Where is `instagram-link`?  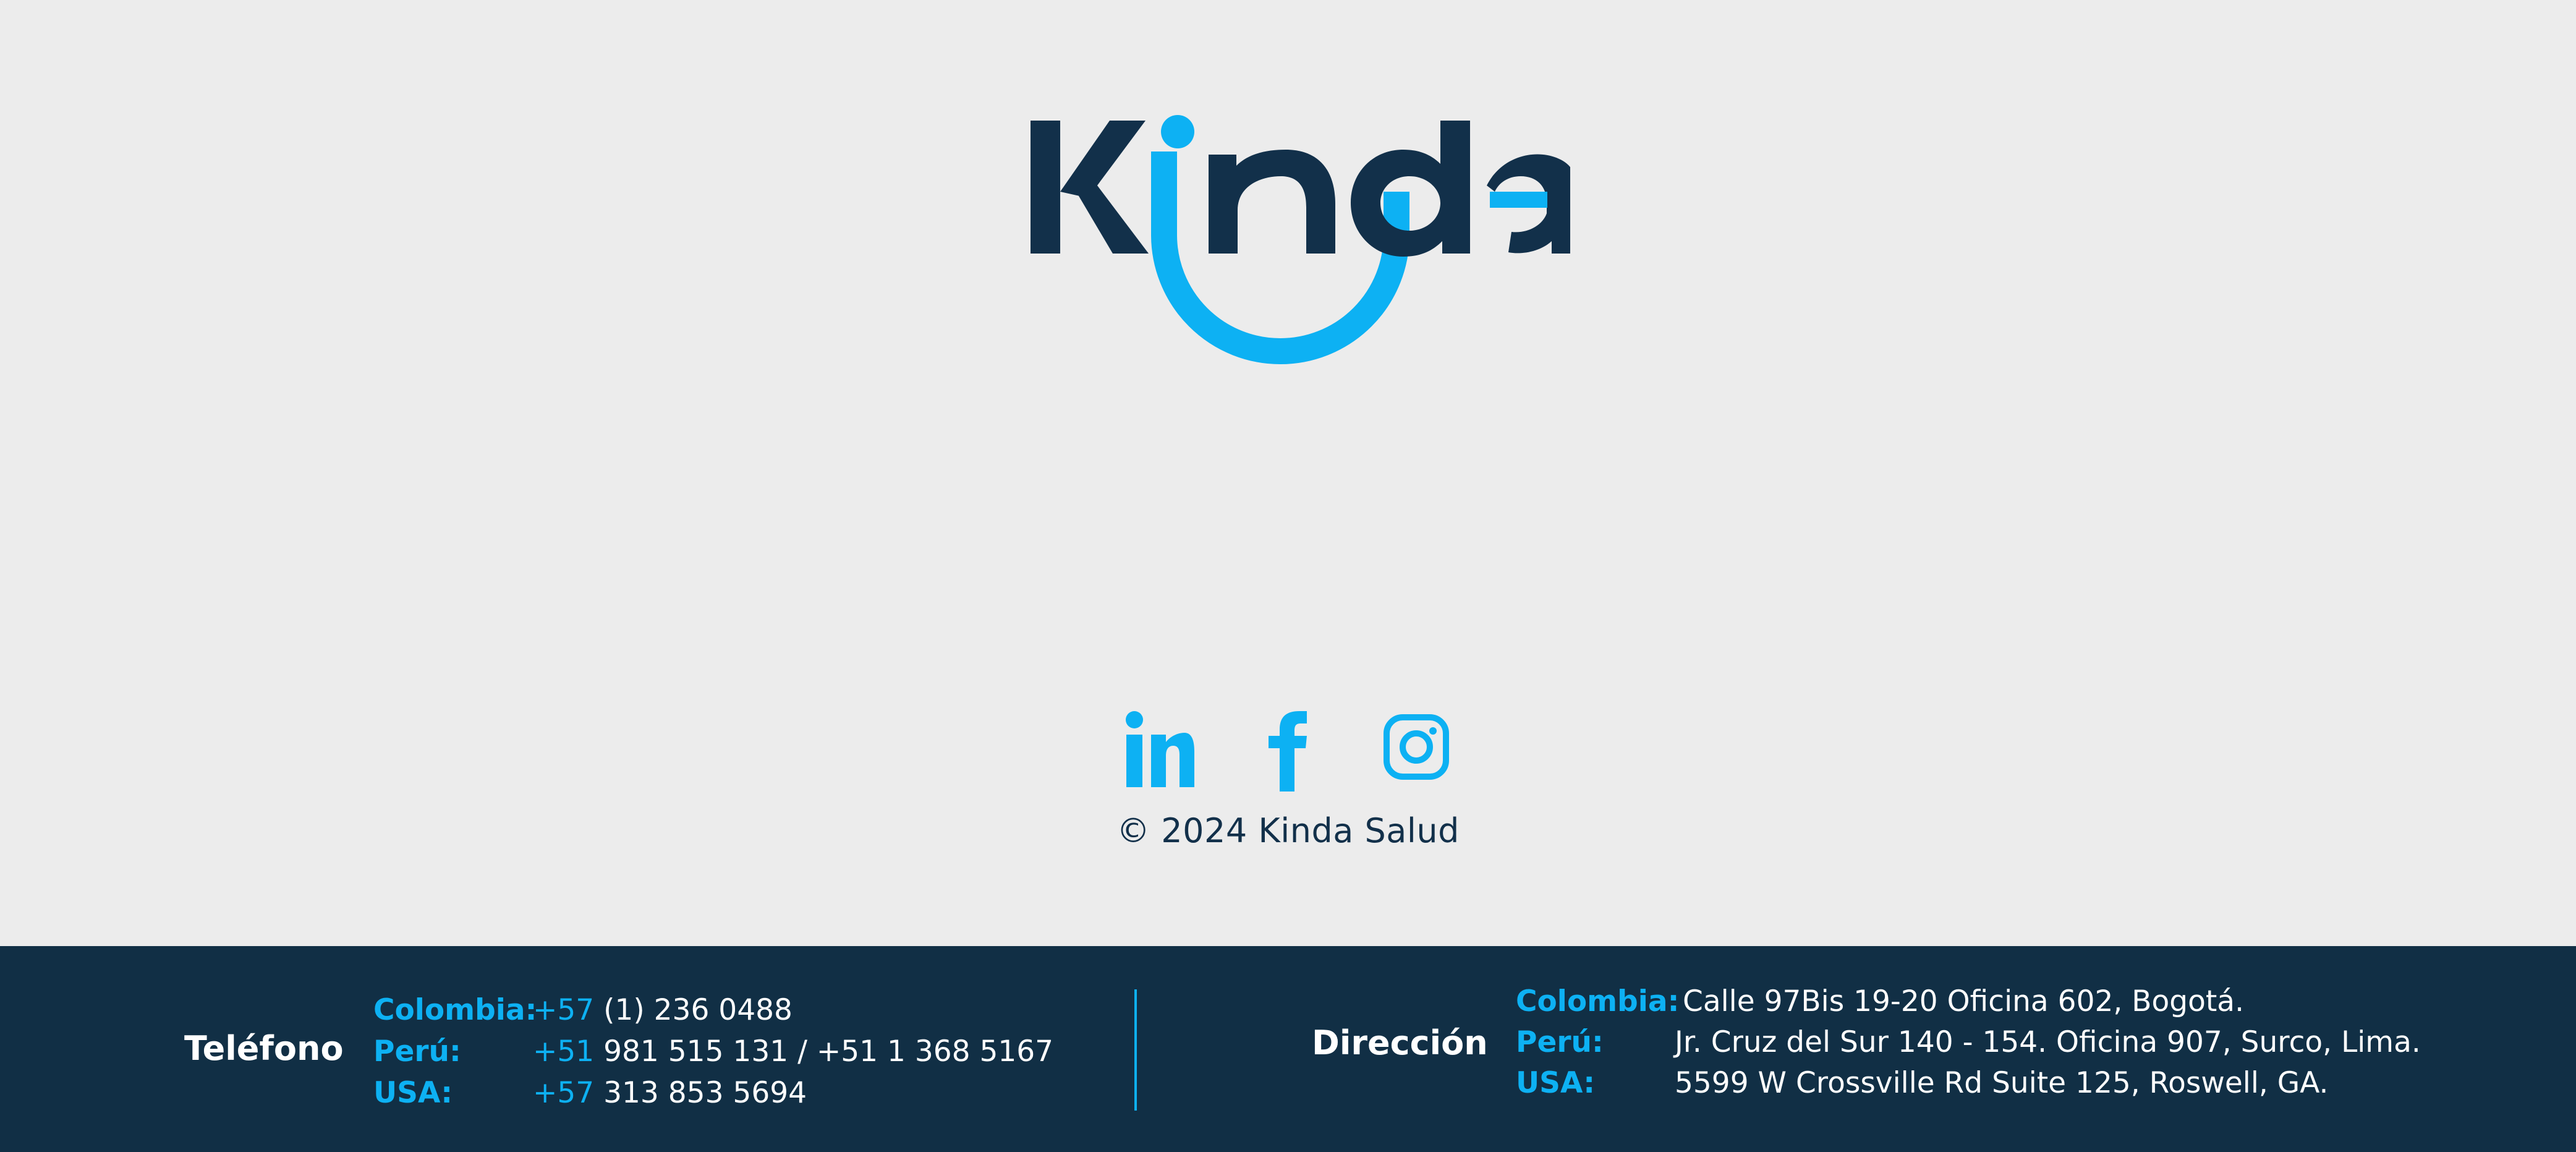 instagram-link is located at coordinates (1416, 751).